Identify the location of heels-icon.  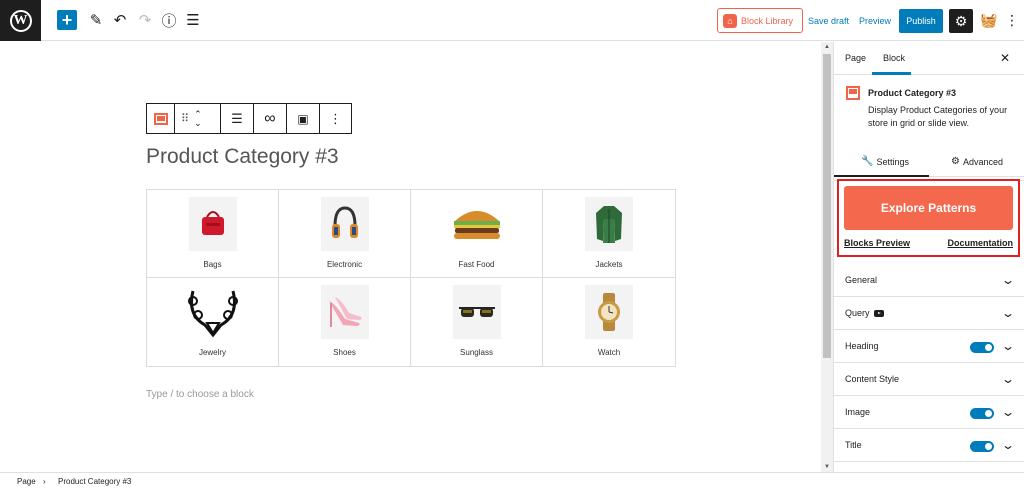
(344, 312).